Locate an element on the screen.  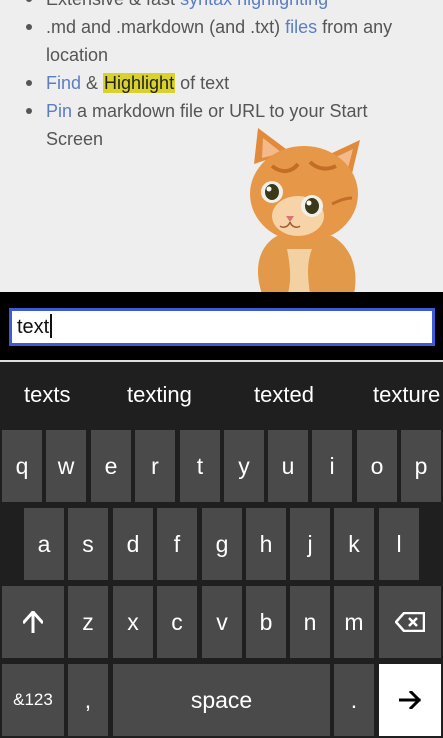
symbols-key: &123 is located at coordinates (33, 700).